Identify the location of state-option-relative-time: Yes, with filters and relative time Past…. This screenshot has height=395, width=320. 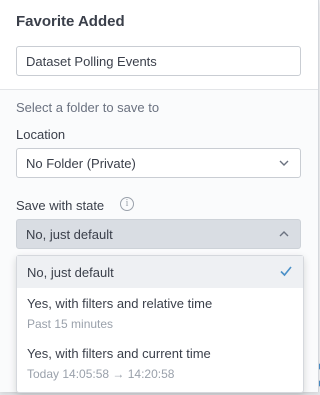
(160, 313).